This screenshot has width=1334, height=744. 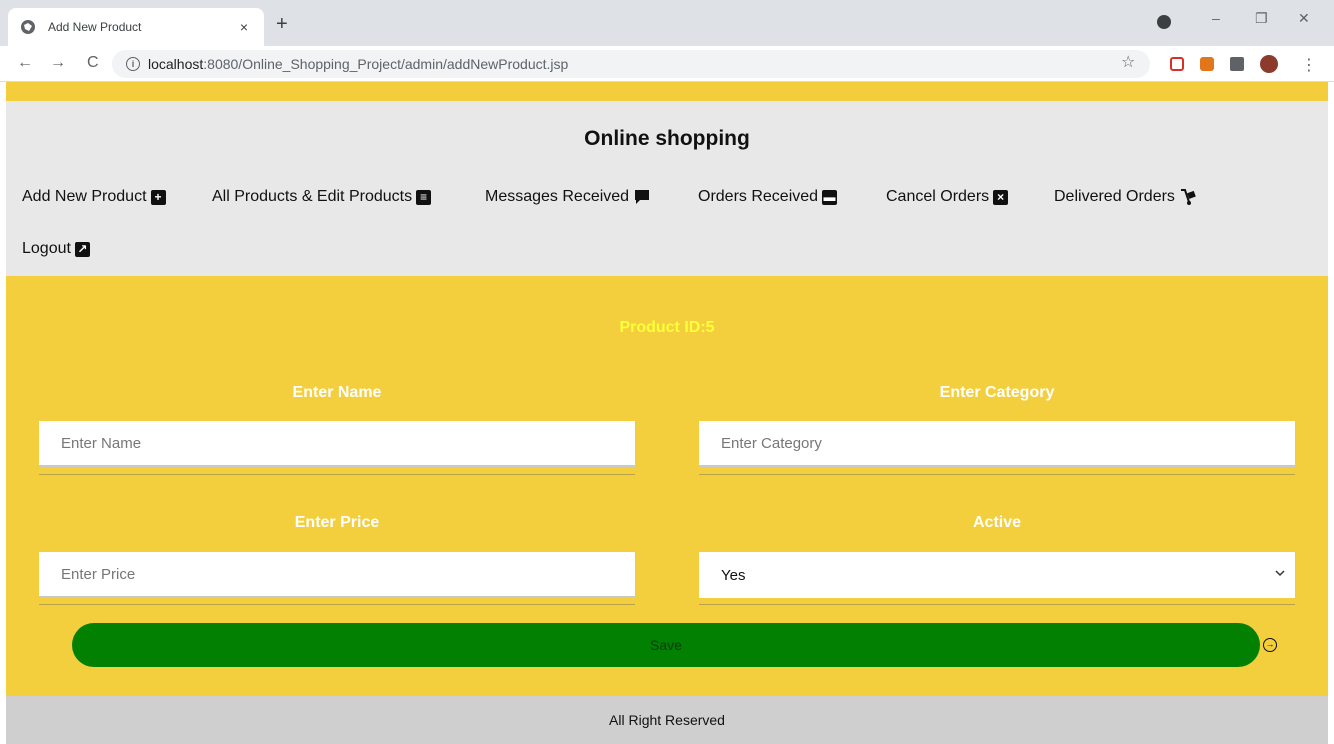 I want to click on chevron-down-icon, so click(x=1280, y=573).